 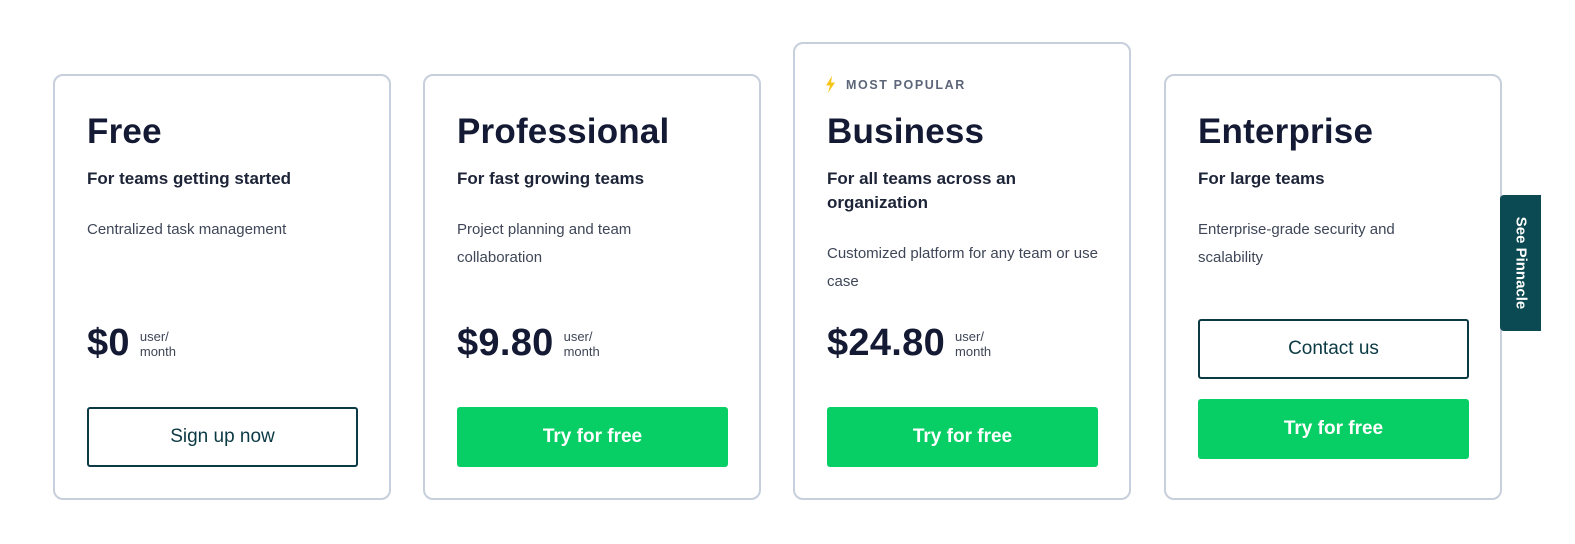 What do you see at coordinates (189, 178) in the screenshot?
I see `plan-tagline: For teams getting started` at bounding box center [189, 178].